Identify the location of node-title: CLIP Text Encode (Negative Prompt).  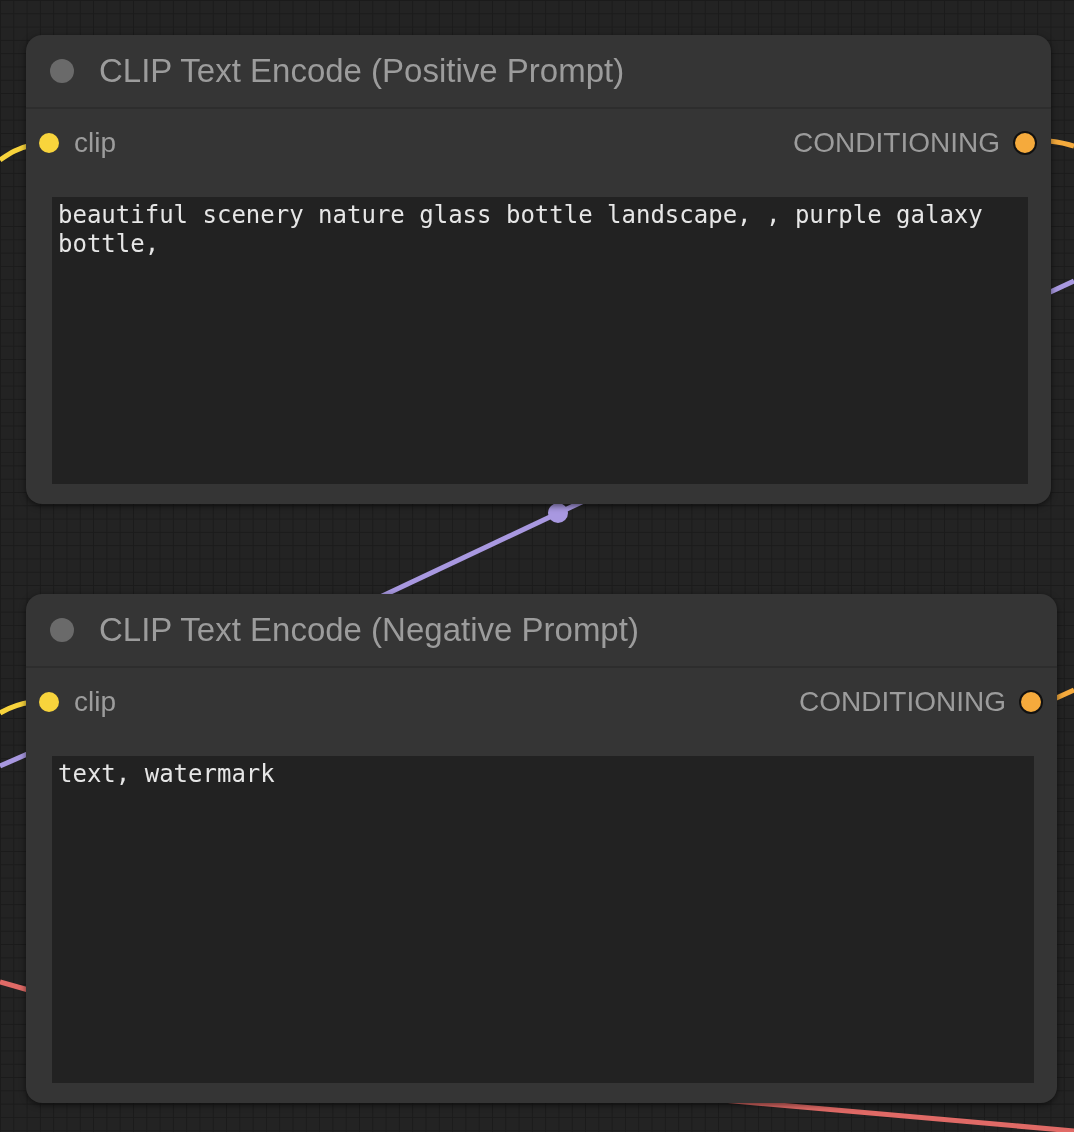
(369, 630).